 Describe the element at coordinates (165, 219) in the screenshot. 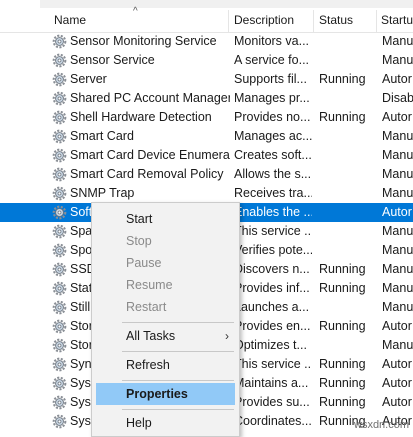

I see `menu-item-start: Start` at that location.